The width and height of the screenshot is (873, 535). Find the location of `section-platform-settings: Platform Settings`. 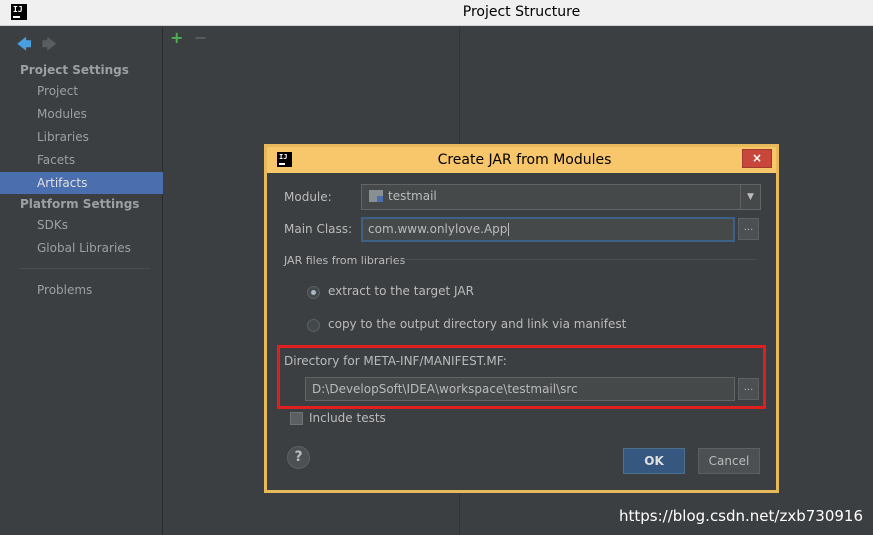

section-platform-settings: Platform Settings is located at coordinates (80, 204).